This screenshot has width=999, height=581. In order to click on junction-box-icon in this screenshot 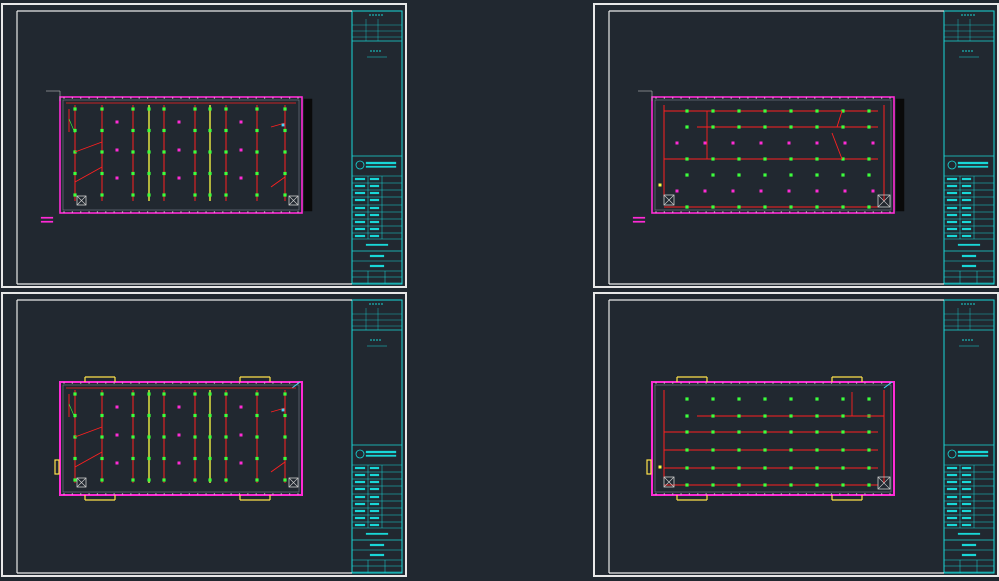, I will do `click(81, 200)`.